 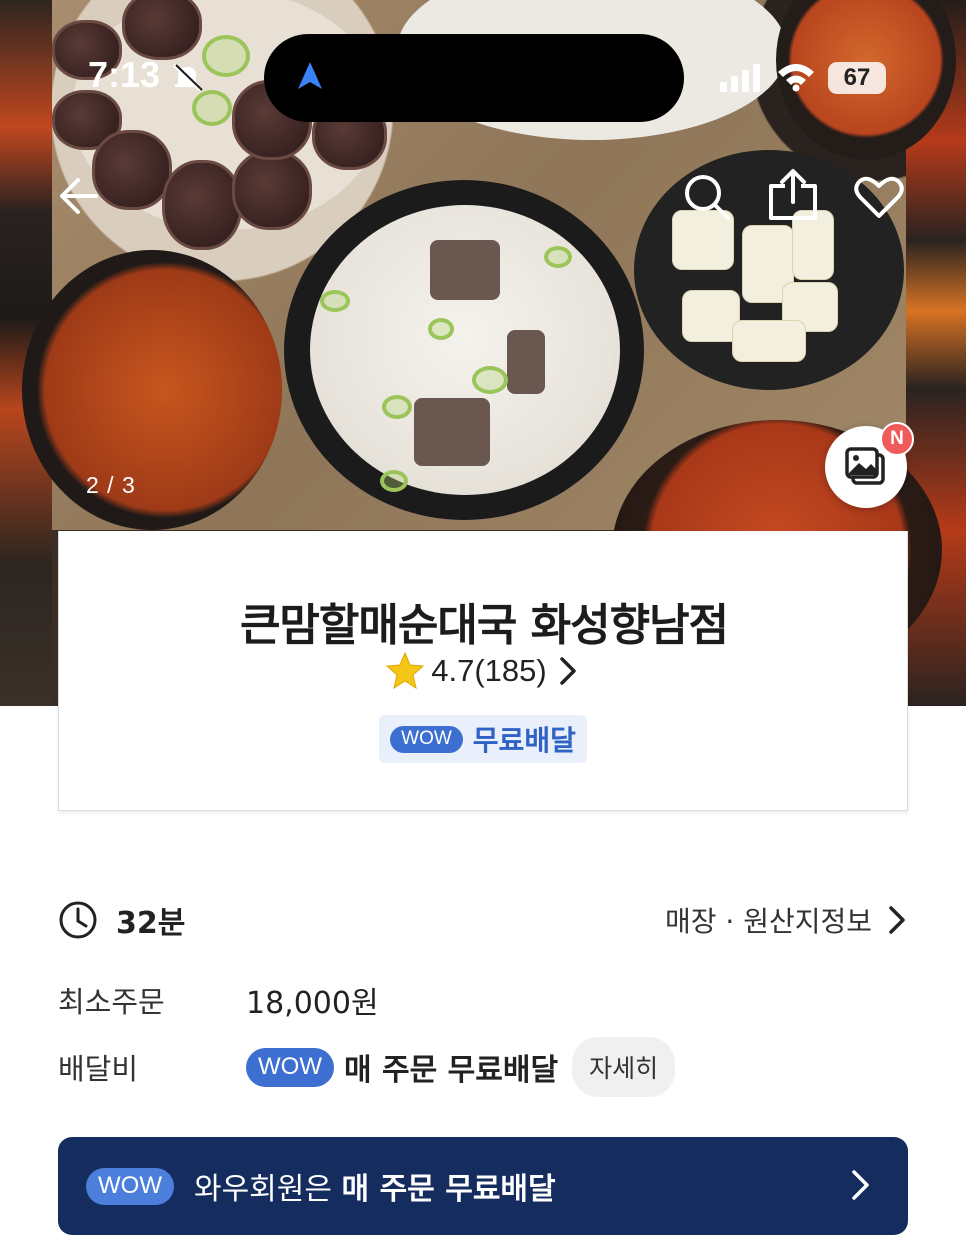 I want to click on status-time: 7:13, so click(x=124, y=74).